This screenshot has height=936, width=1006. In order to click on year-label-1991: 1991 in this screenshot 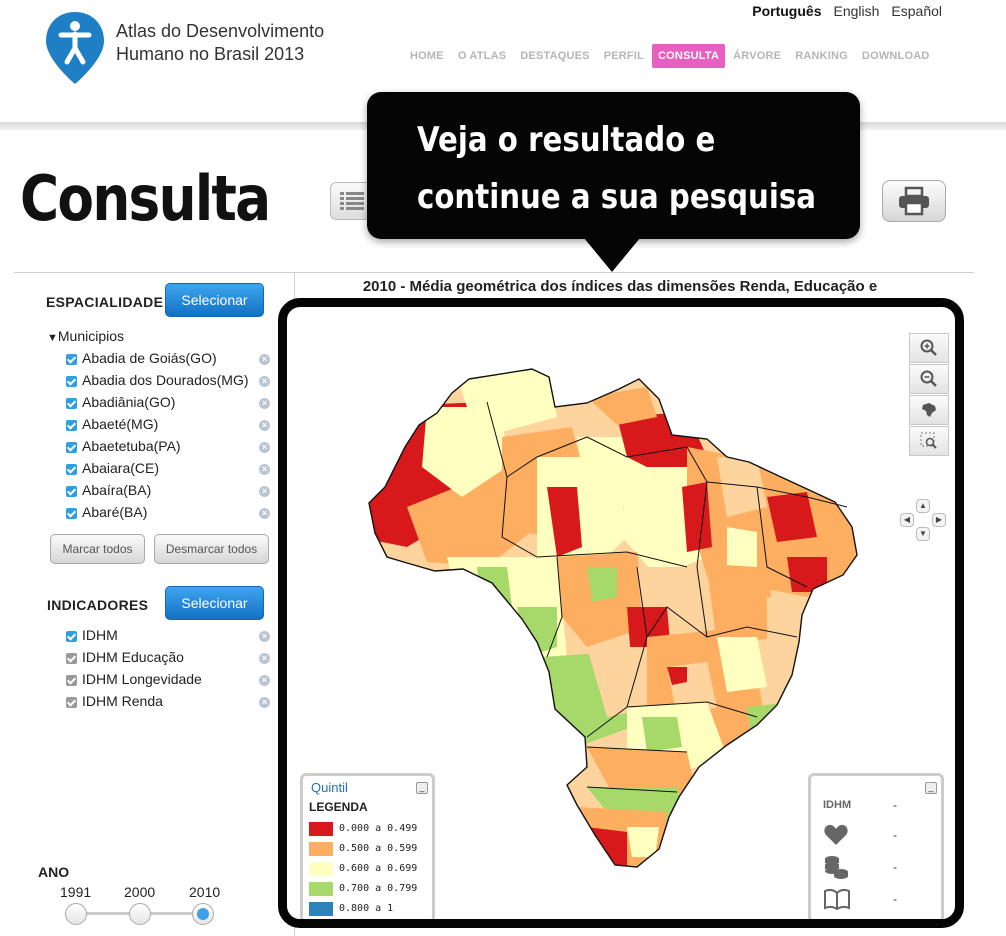, I will do `click(76, 892)`.